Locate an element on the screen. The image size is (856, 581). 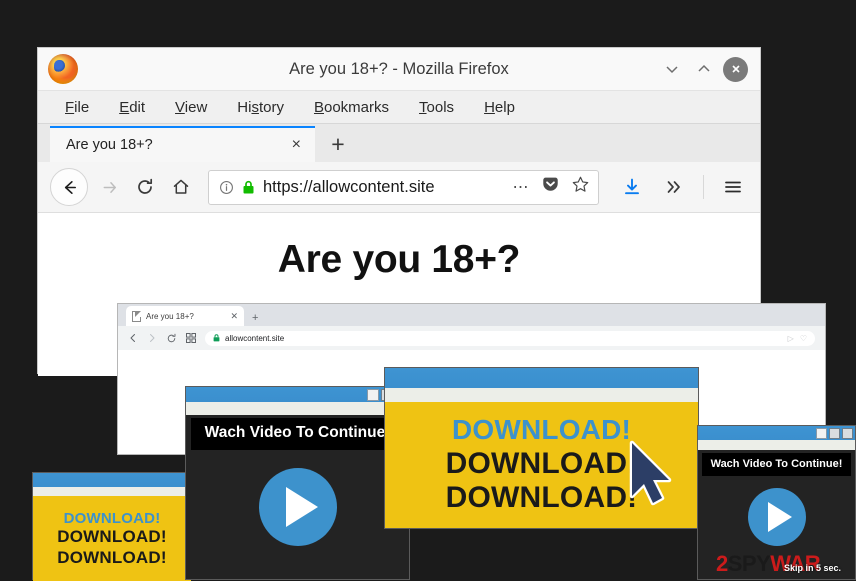
bookmark-star-icon is located at coordinates (580, 187).